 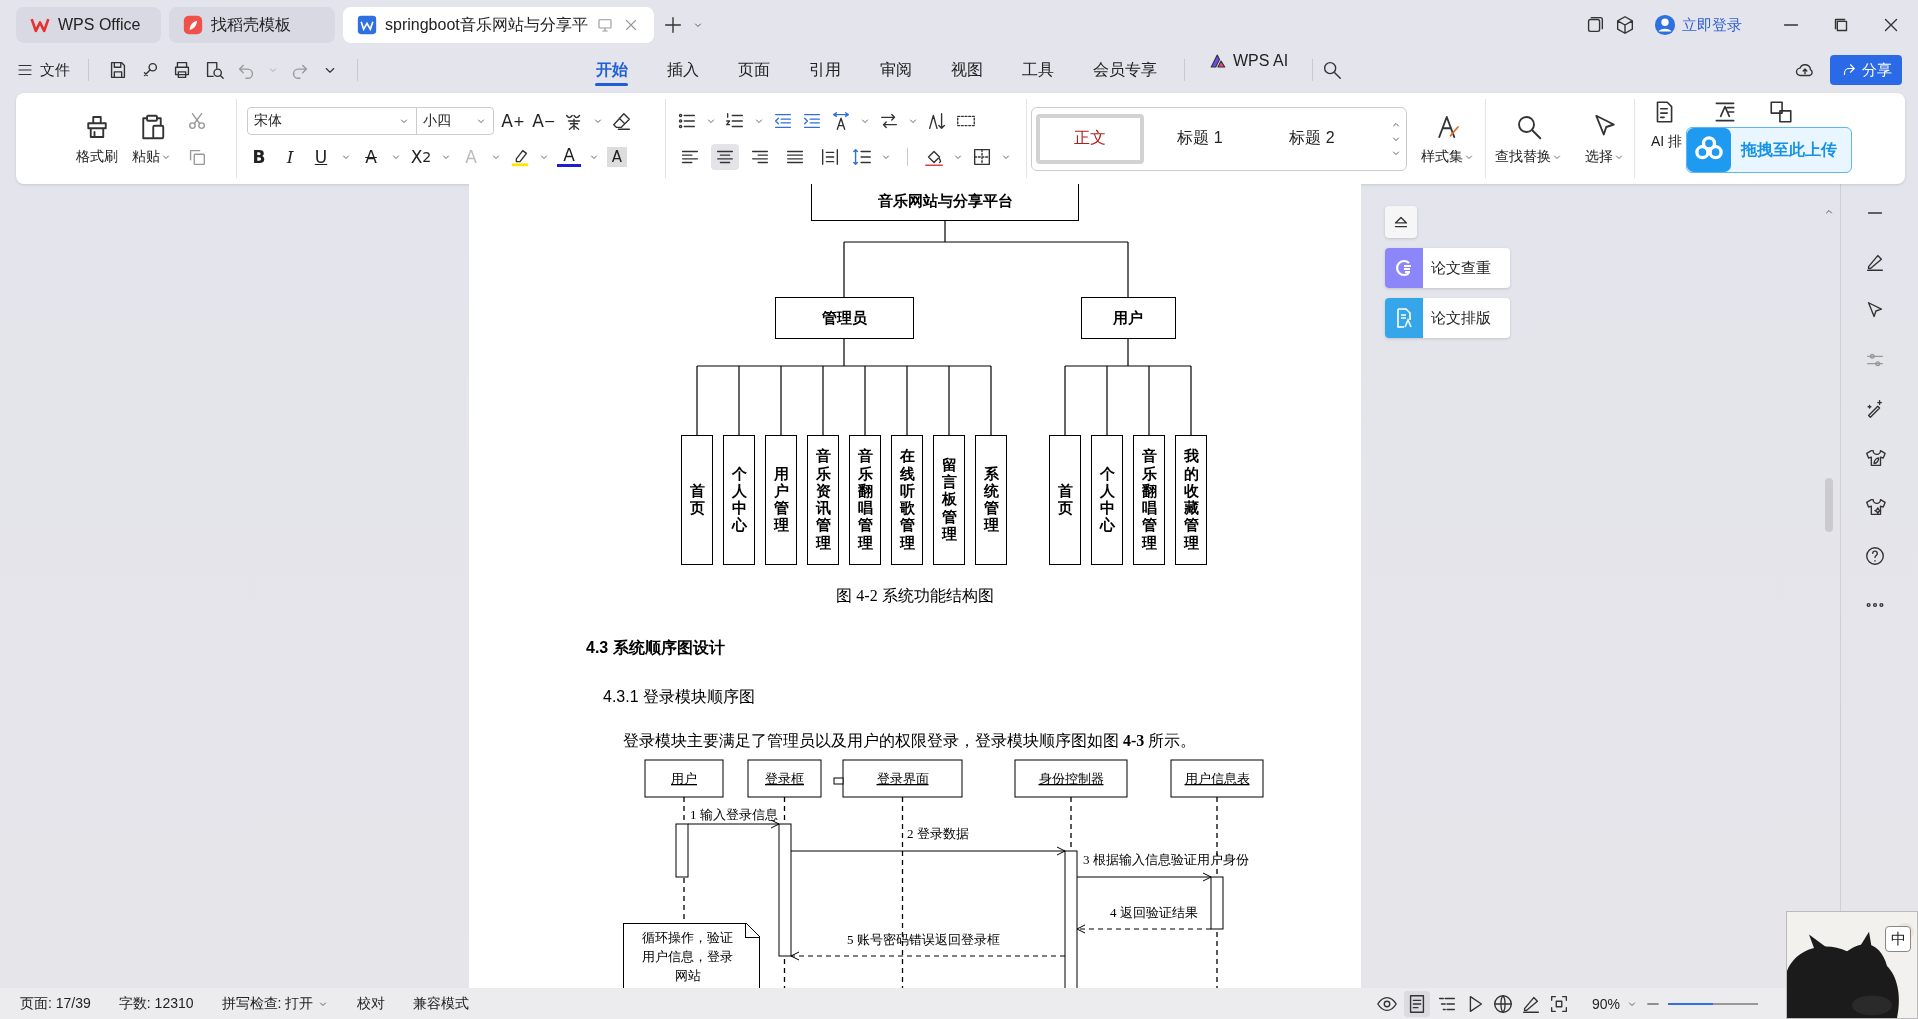 I want to click on ribbon-tab: 引用, so click(x=824, y=70).